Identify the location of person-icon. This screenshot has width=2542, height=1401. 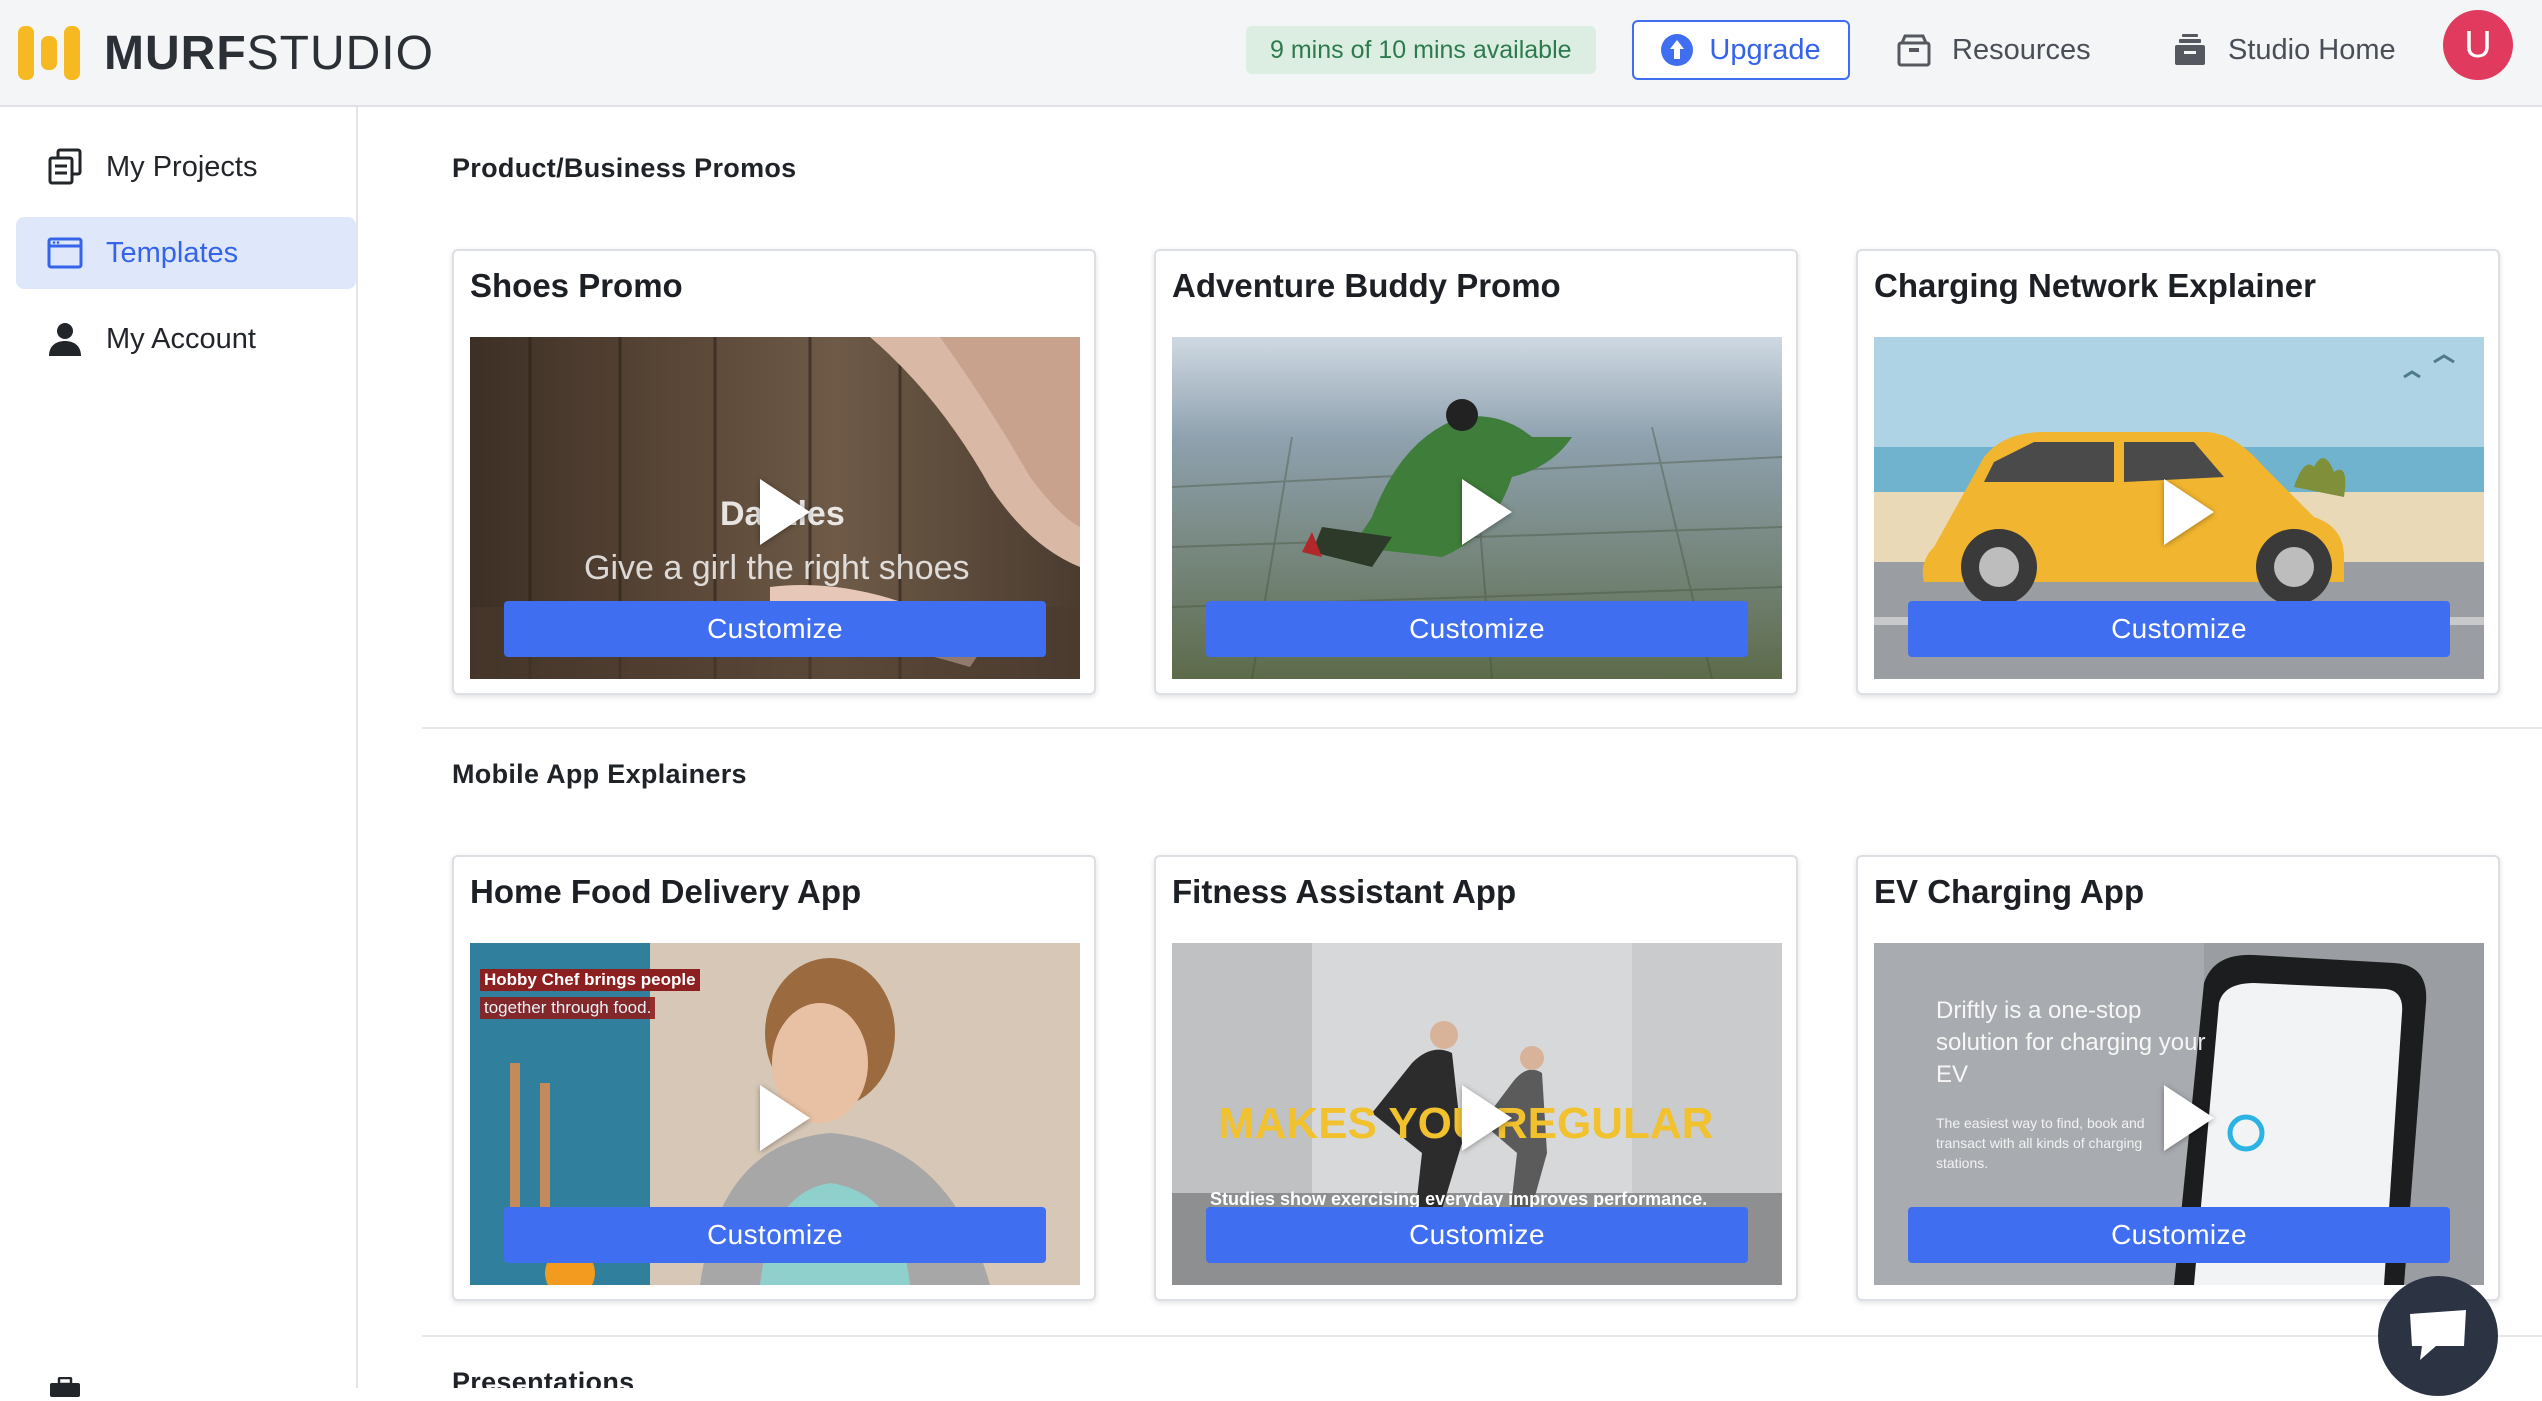
(65, 339).